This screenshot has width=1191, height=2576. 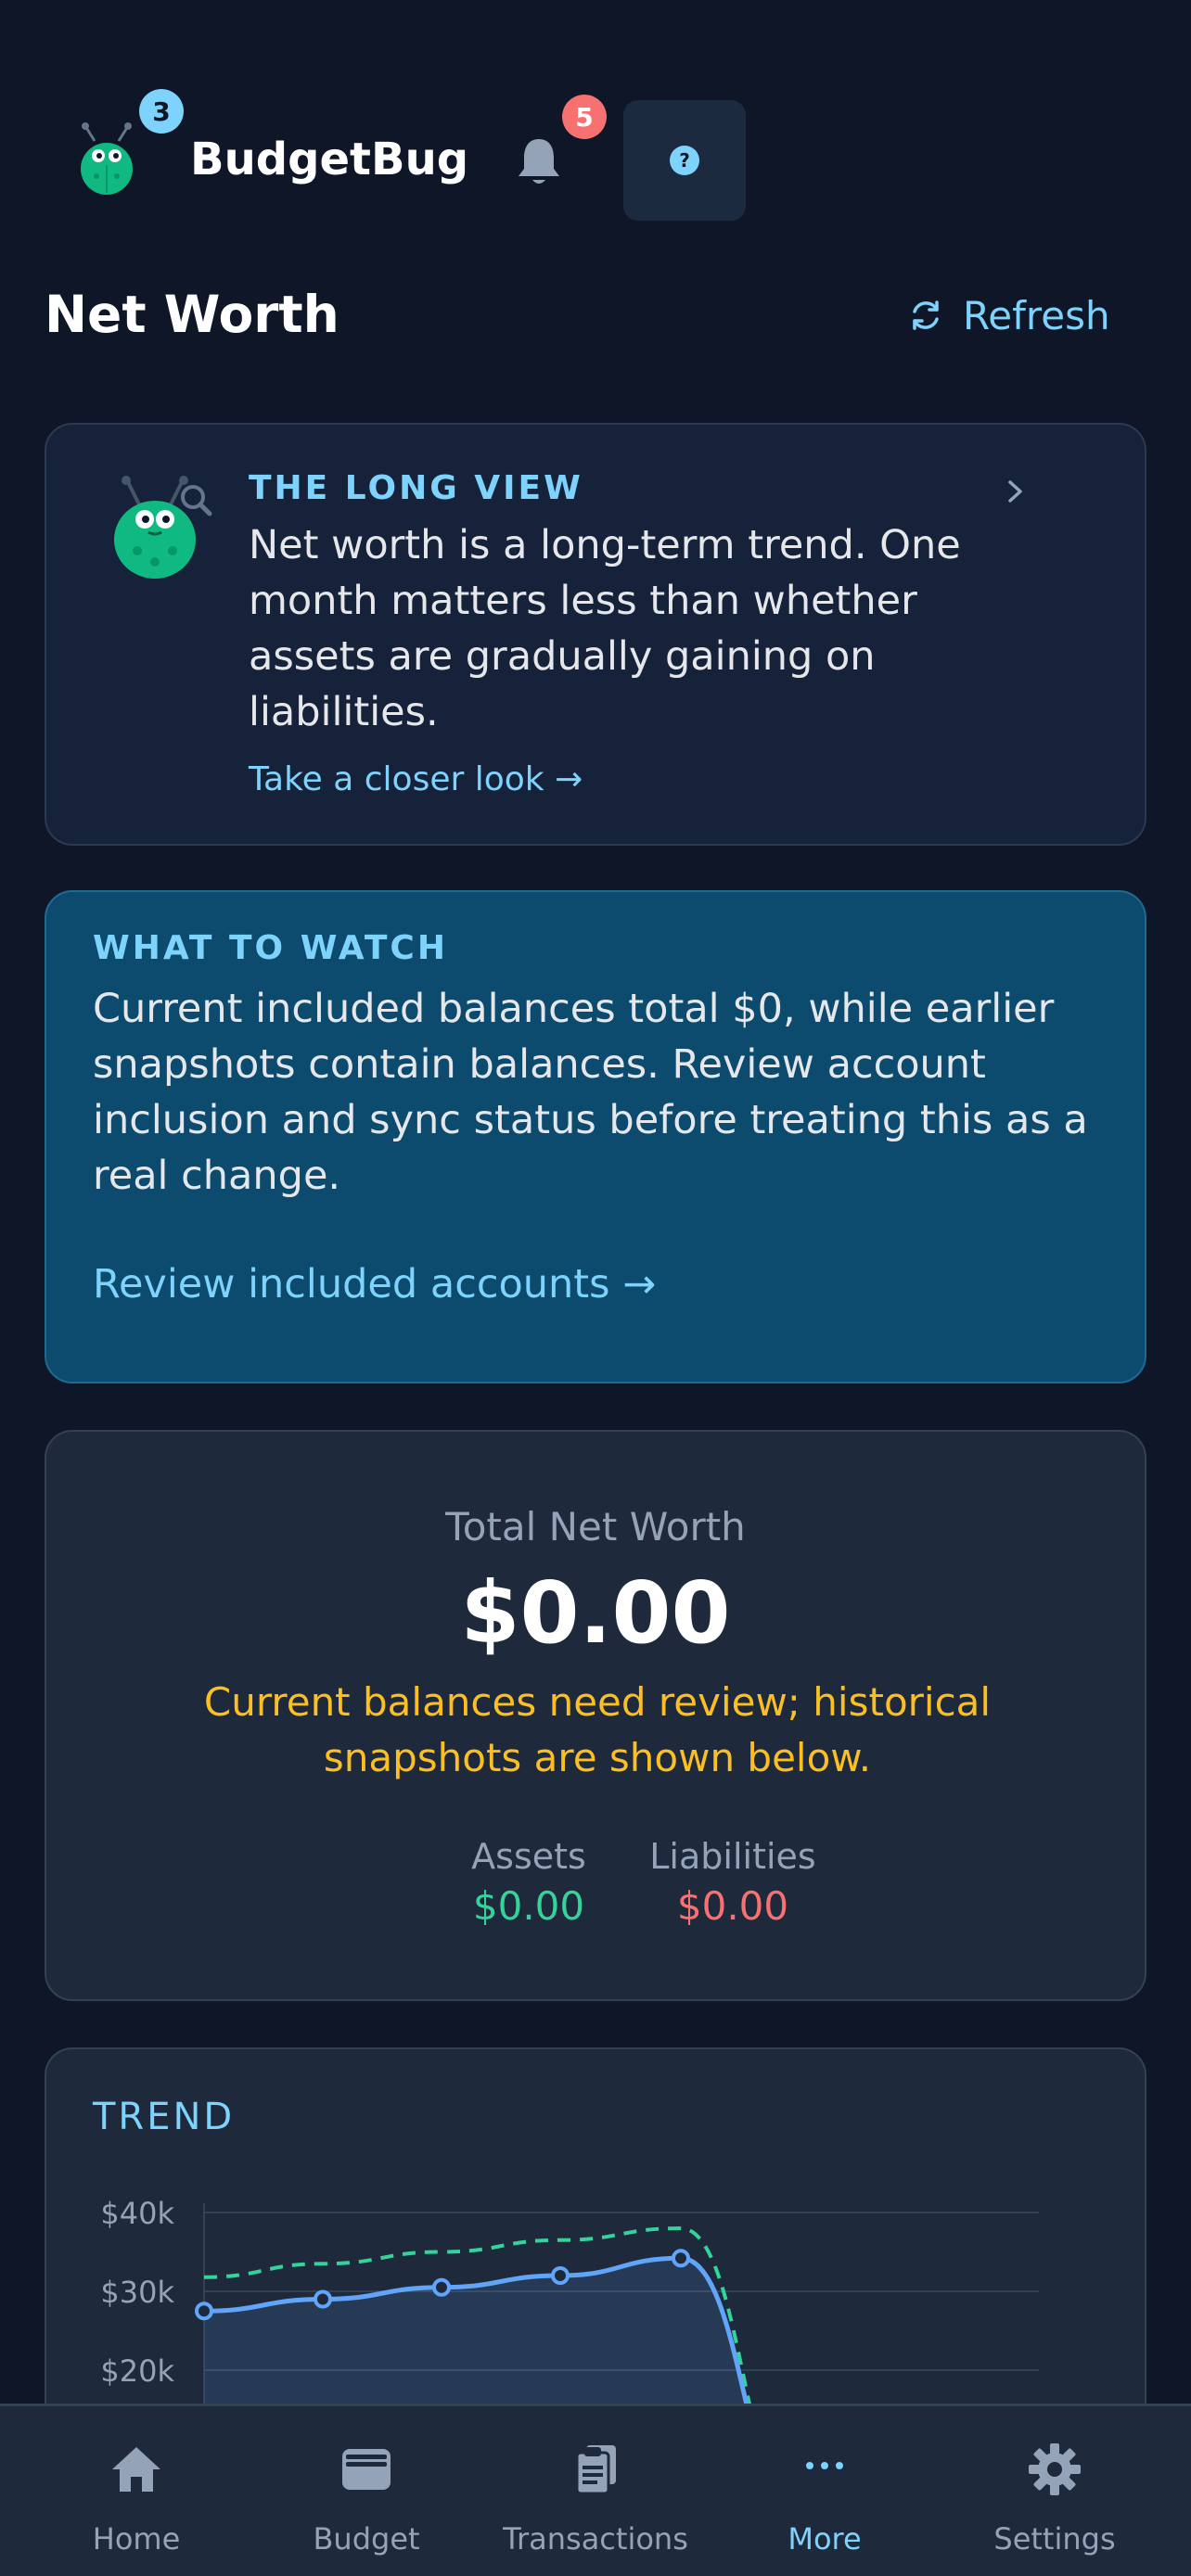 I want to click on gear-icon, so click(x=1055, y=2469).